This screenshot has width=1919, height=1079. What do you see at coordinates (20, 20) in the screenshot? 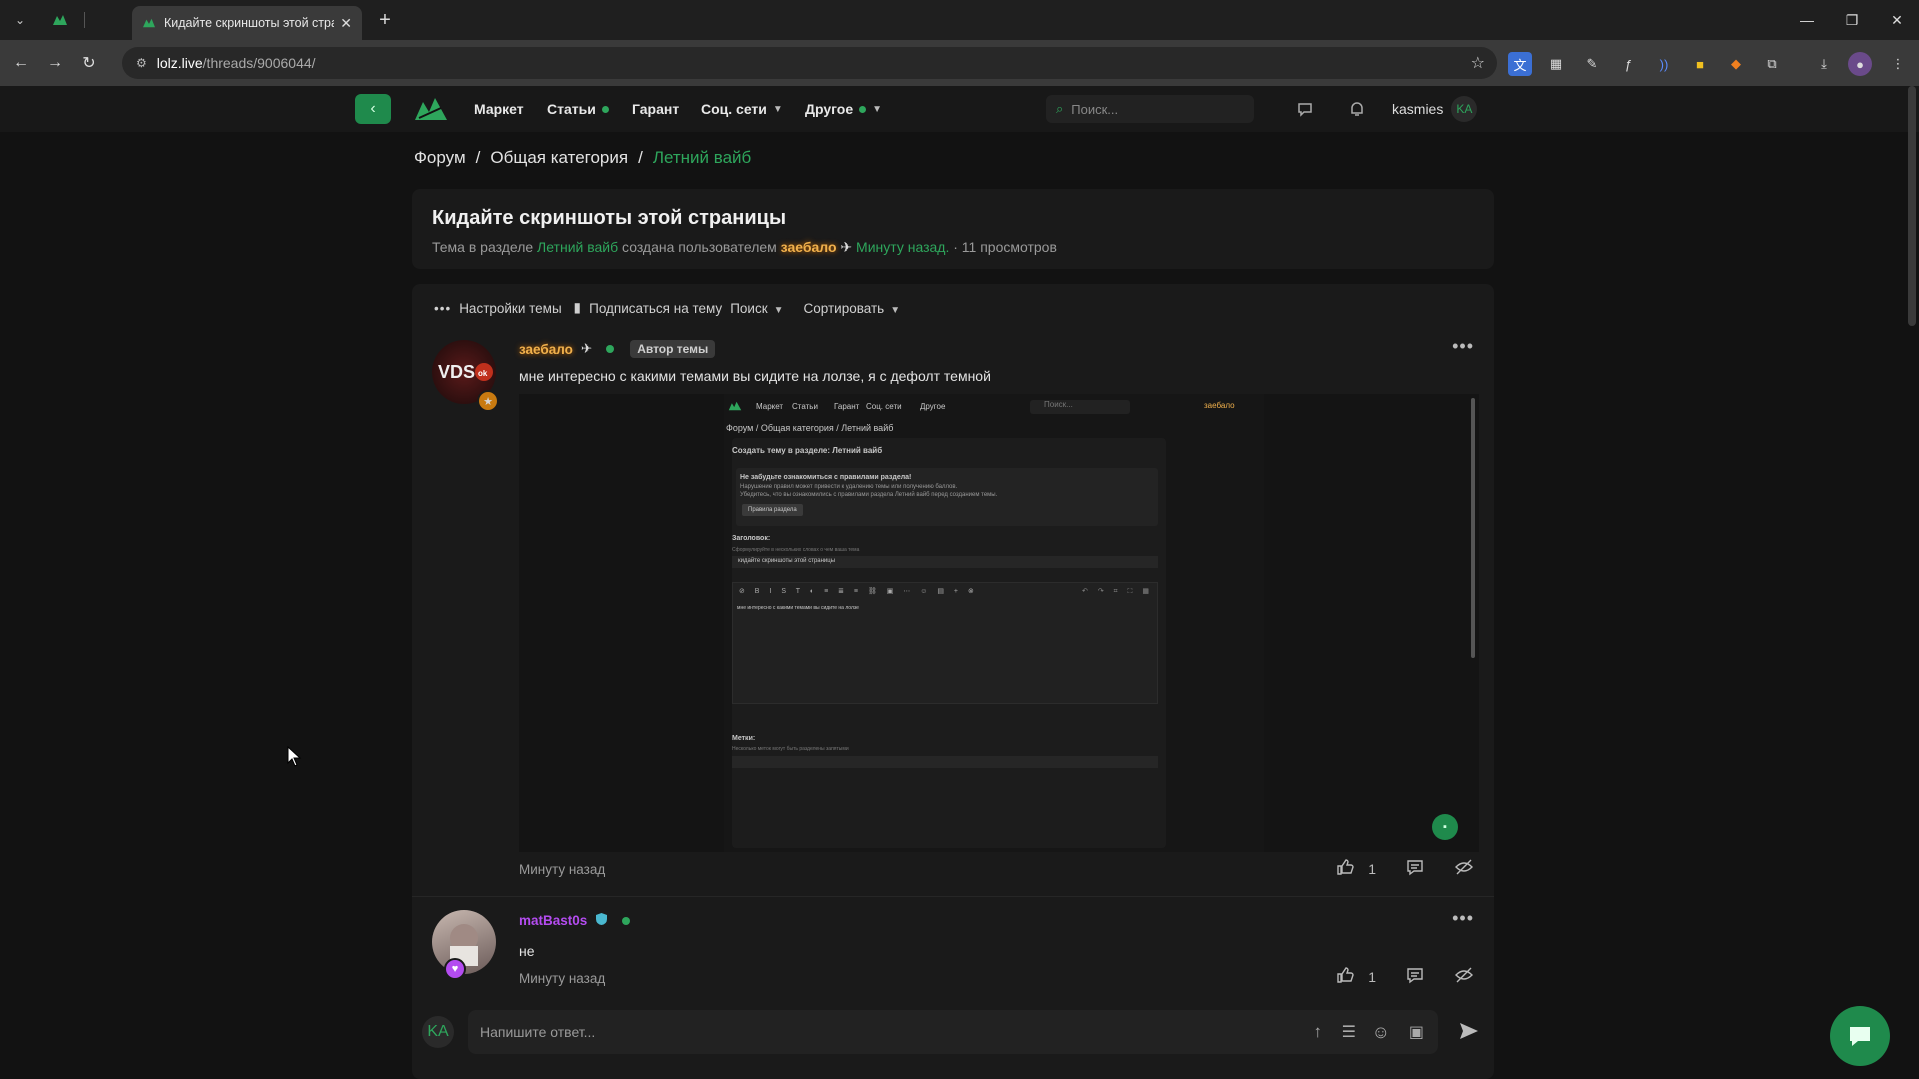
I see `tab-search-button: ⌄` at bounding box center [20, 20].